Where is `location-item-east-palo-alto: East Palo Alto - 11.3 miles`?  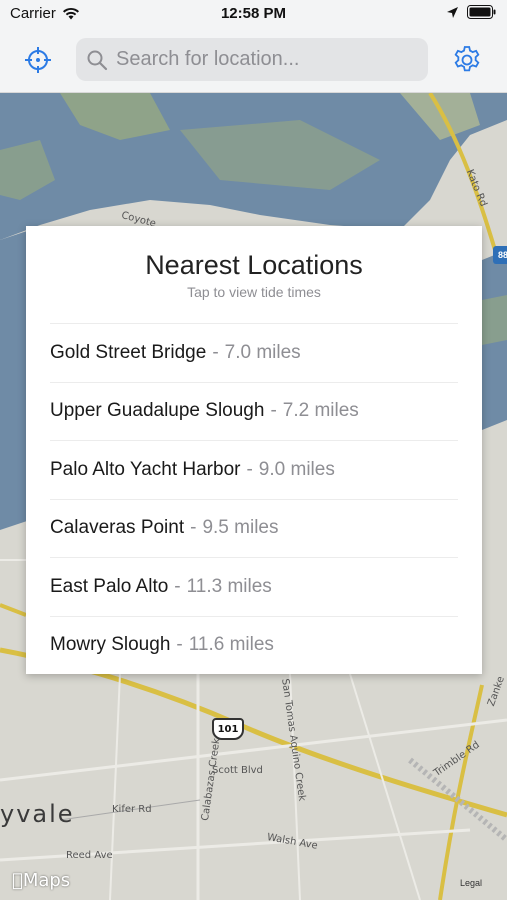
location-item-east-palo-alto: East Palo Alto - 11.3 miles is located at coordinates (254, 586).